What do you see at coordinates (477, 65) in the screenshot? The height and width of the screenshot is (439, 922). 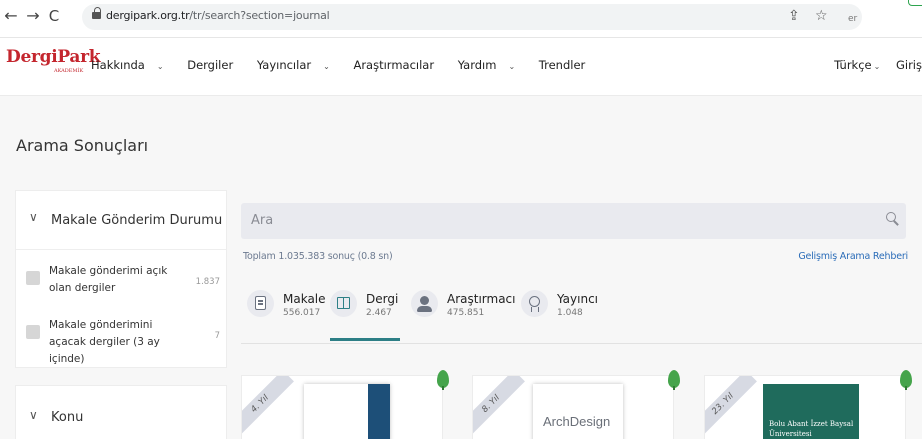 I see `menu-label: Yardım` at bounding box center [477, 65].